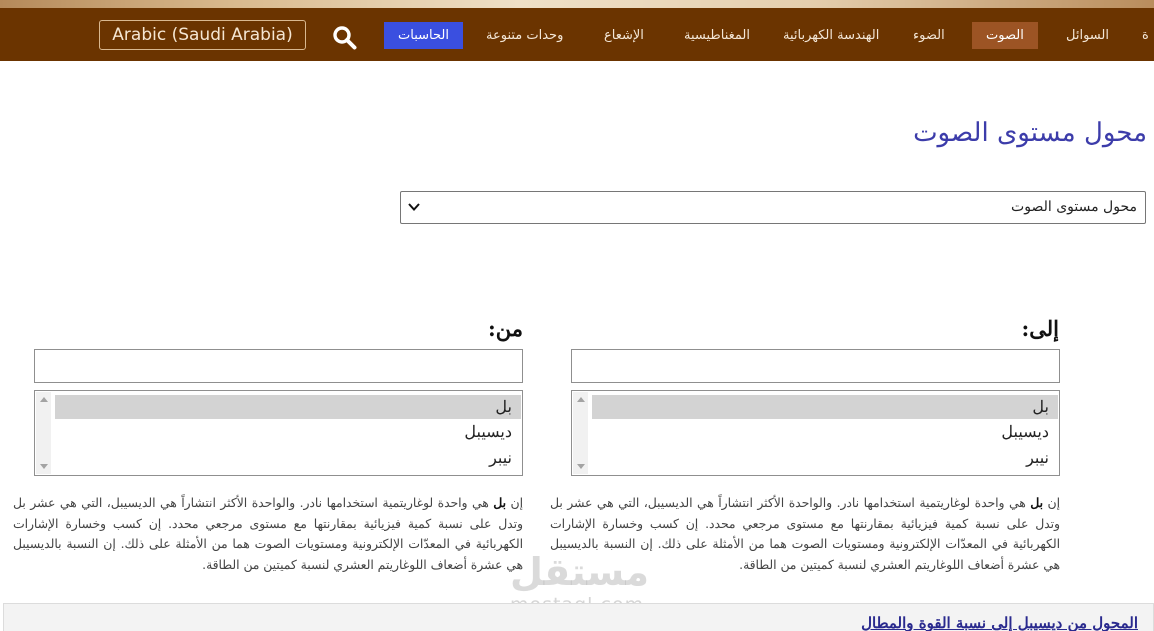 The image size is (1154, 631). I want to click on nav-item-electrical-engineering: الهندسة الكهربائية, so click(831, 35).